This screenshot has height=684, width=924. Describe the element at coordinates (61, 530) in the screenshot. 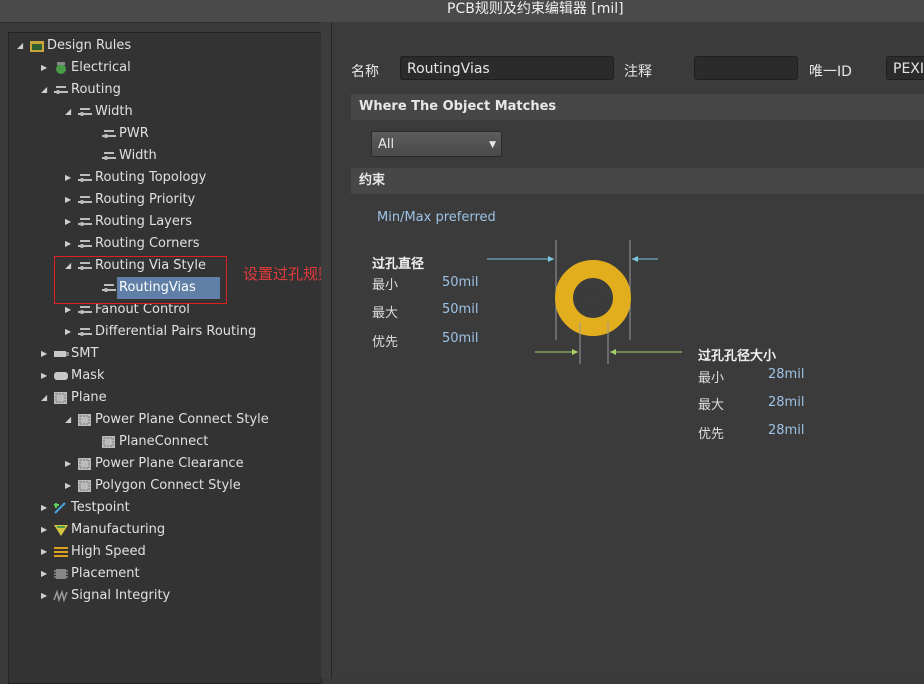

I see `manufacturing-icon` at that location.